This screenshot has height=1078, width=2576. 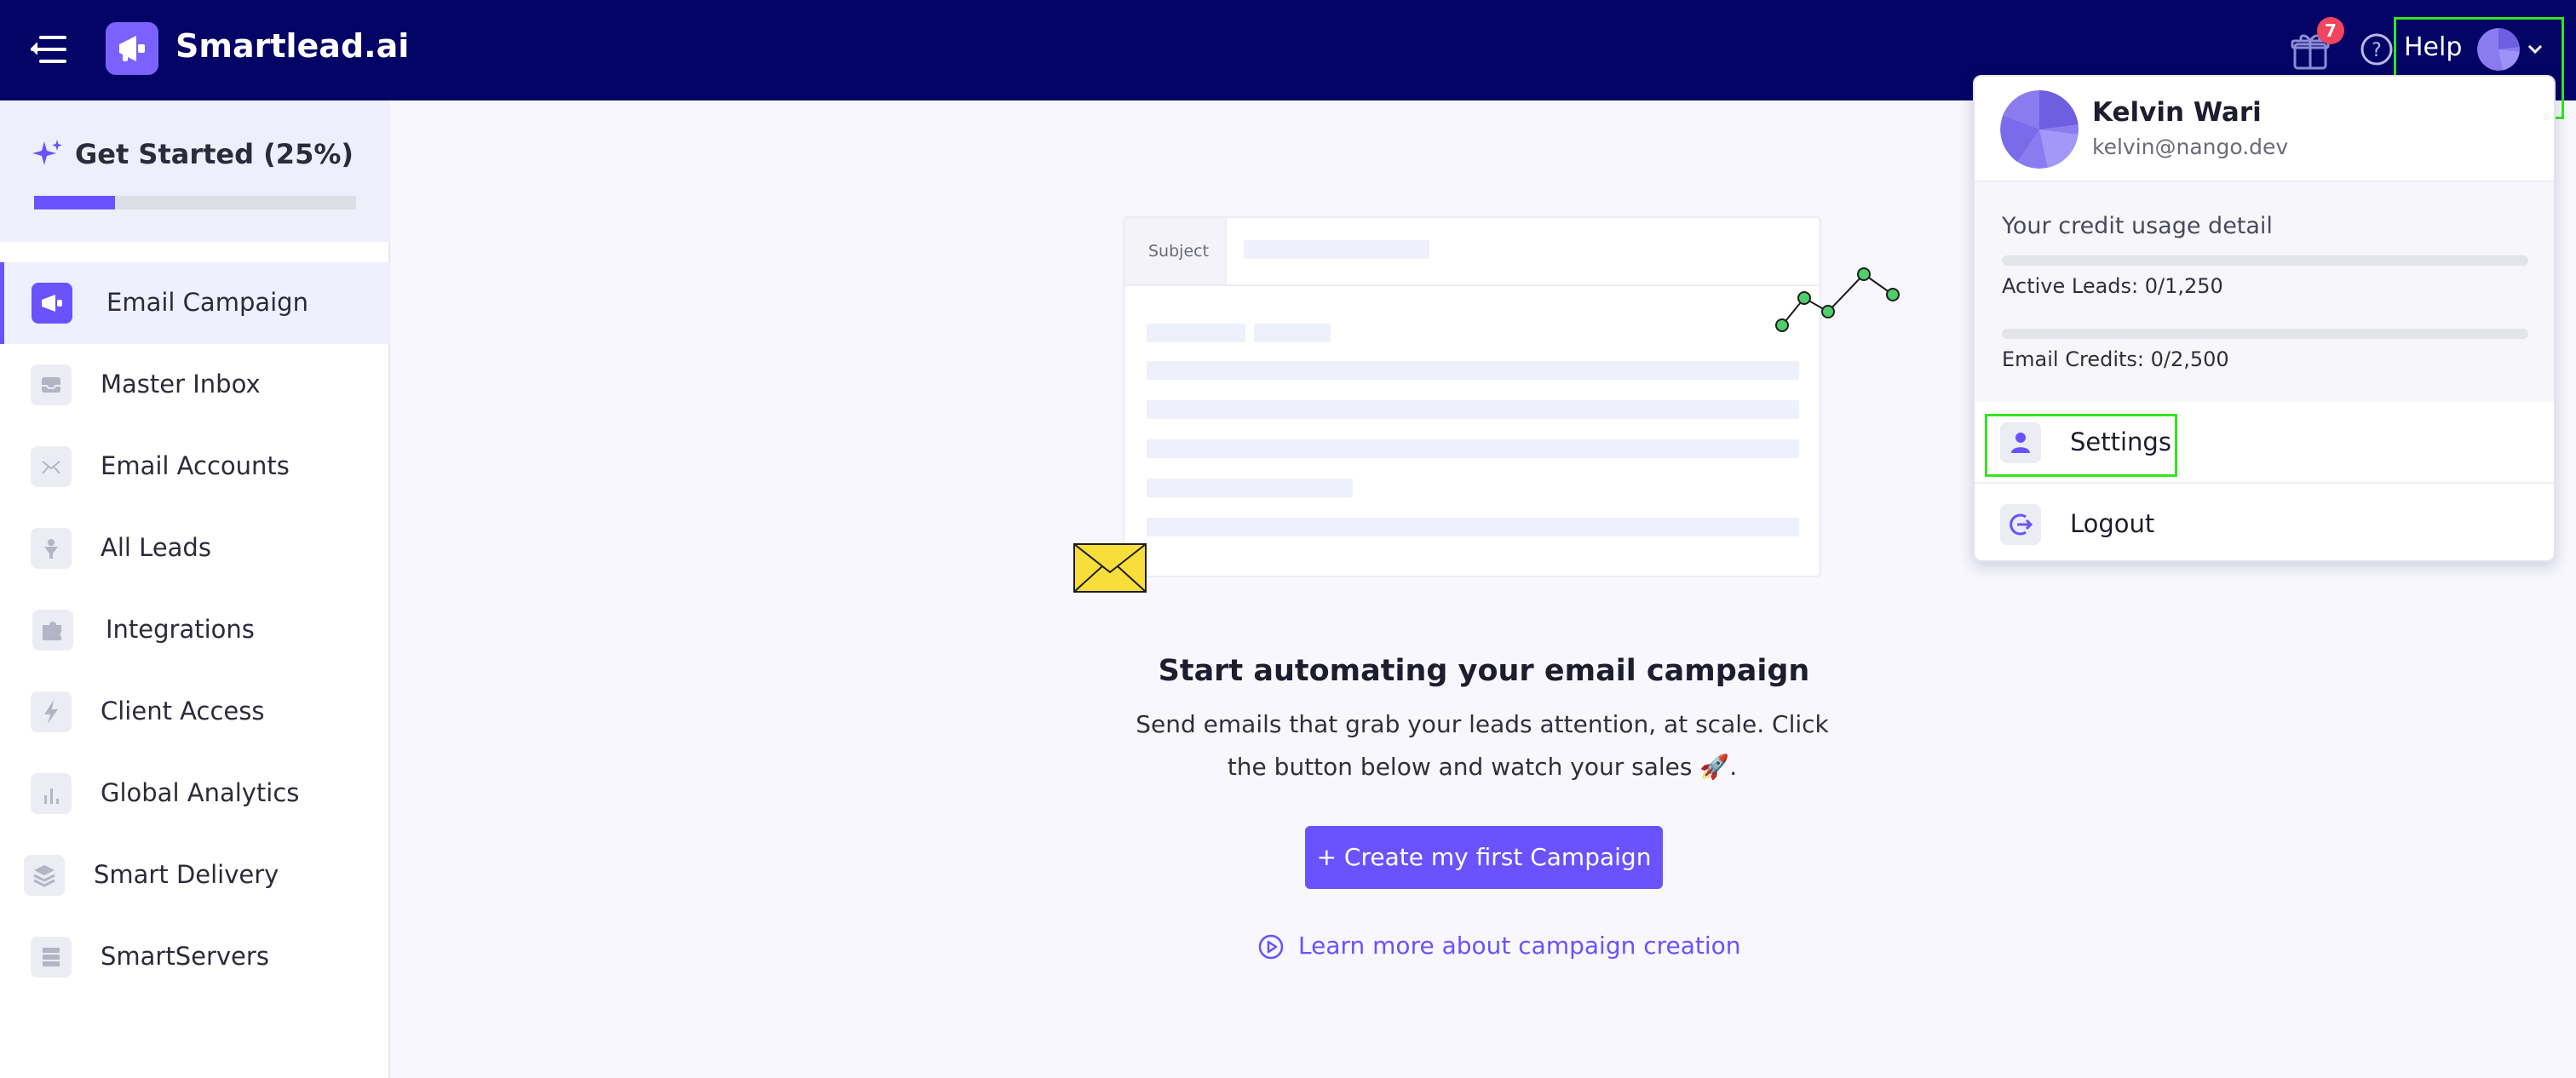 What do you see at coordinates (1179, 251) in the screenshot?
I see `subject-label: Subject` at bounding box center [1179, 251].